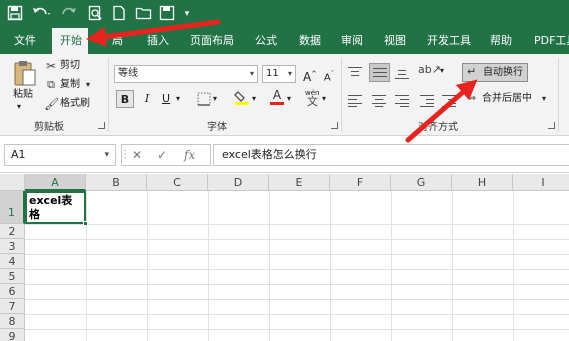 The height and width of the screenshot is (341, 569). What do you see at coordinates (395, 41) in the screenshot?
I see `tab-view: 视图` at bounding box center [395, 41].